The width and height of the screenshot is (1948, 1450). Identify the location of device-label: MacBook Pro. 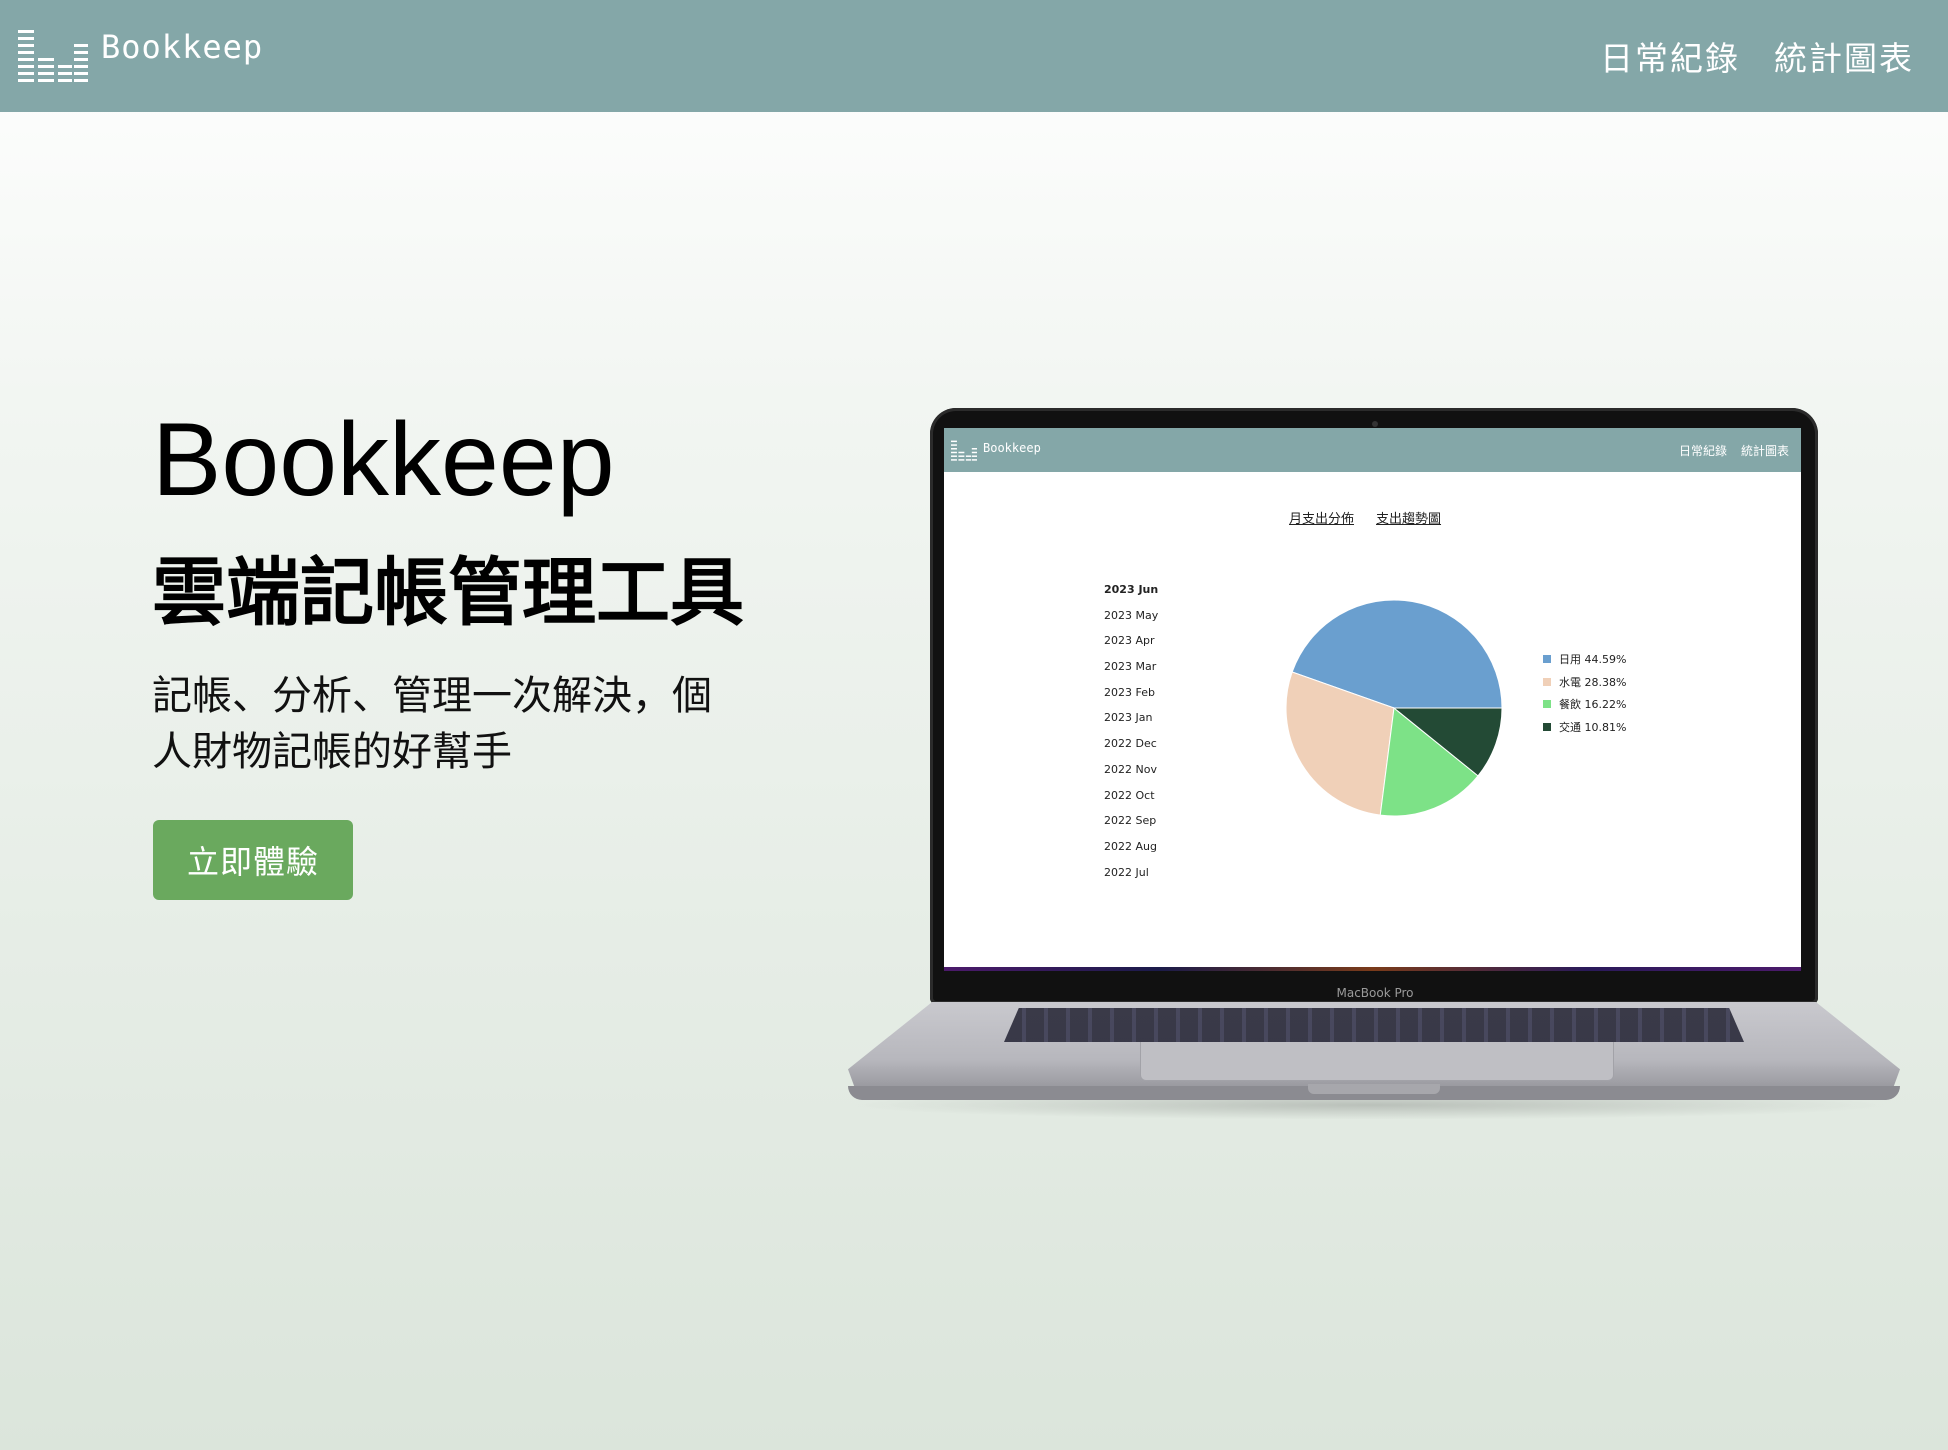
(1375, 993).